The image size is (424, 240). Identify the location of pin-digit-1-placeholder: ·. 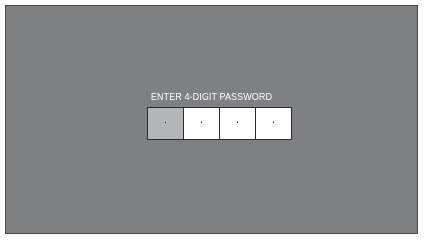
(165, 123).